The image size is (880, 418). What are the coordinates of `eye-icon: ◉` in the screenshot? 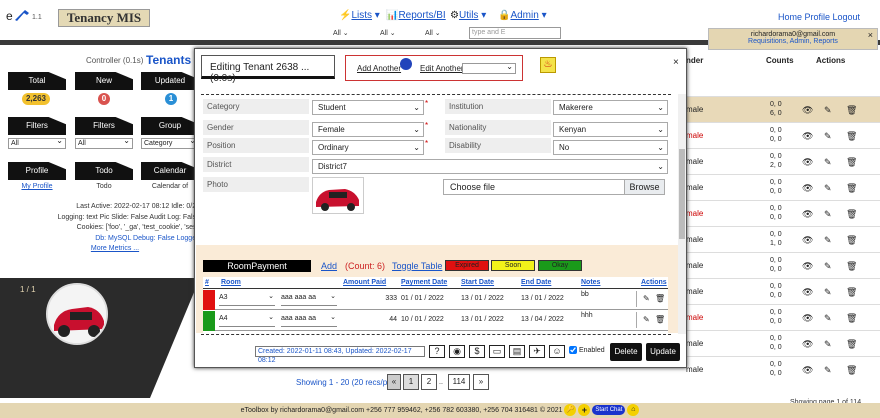 It's located at (457, 351).